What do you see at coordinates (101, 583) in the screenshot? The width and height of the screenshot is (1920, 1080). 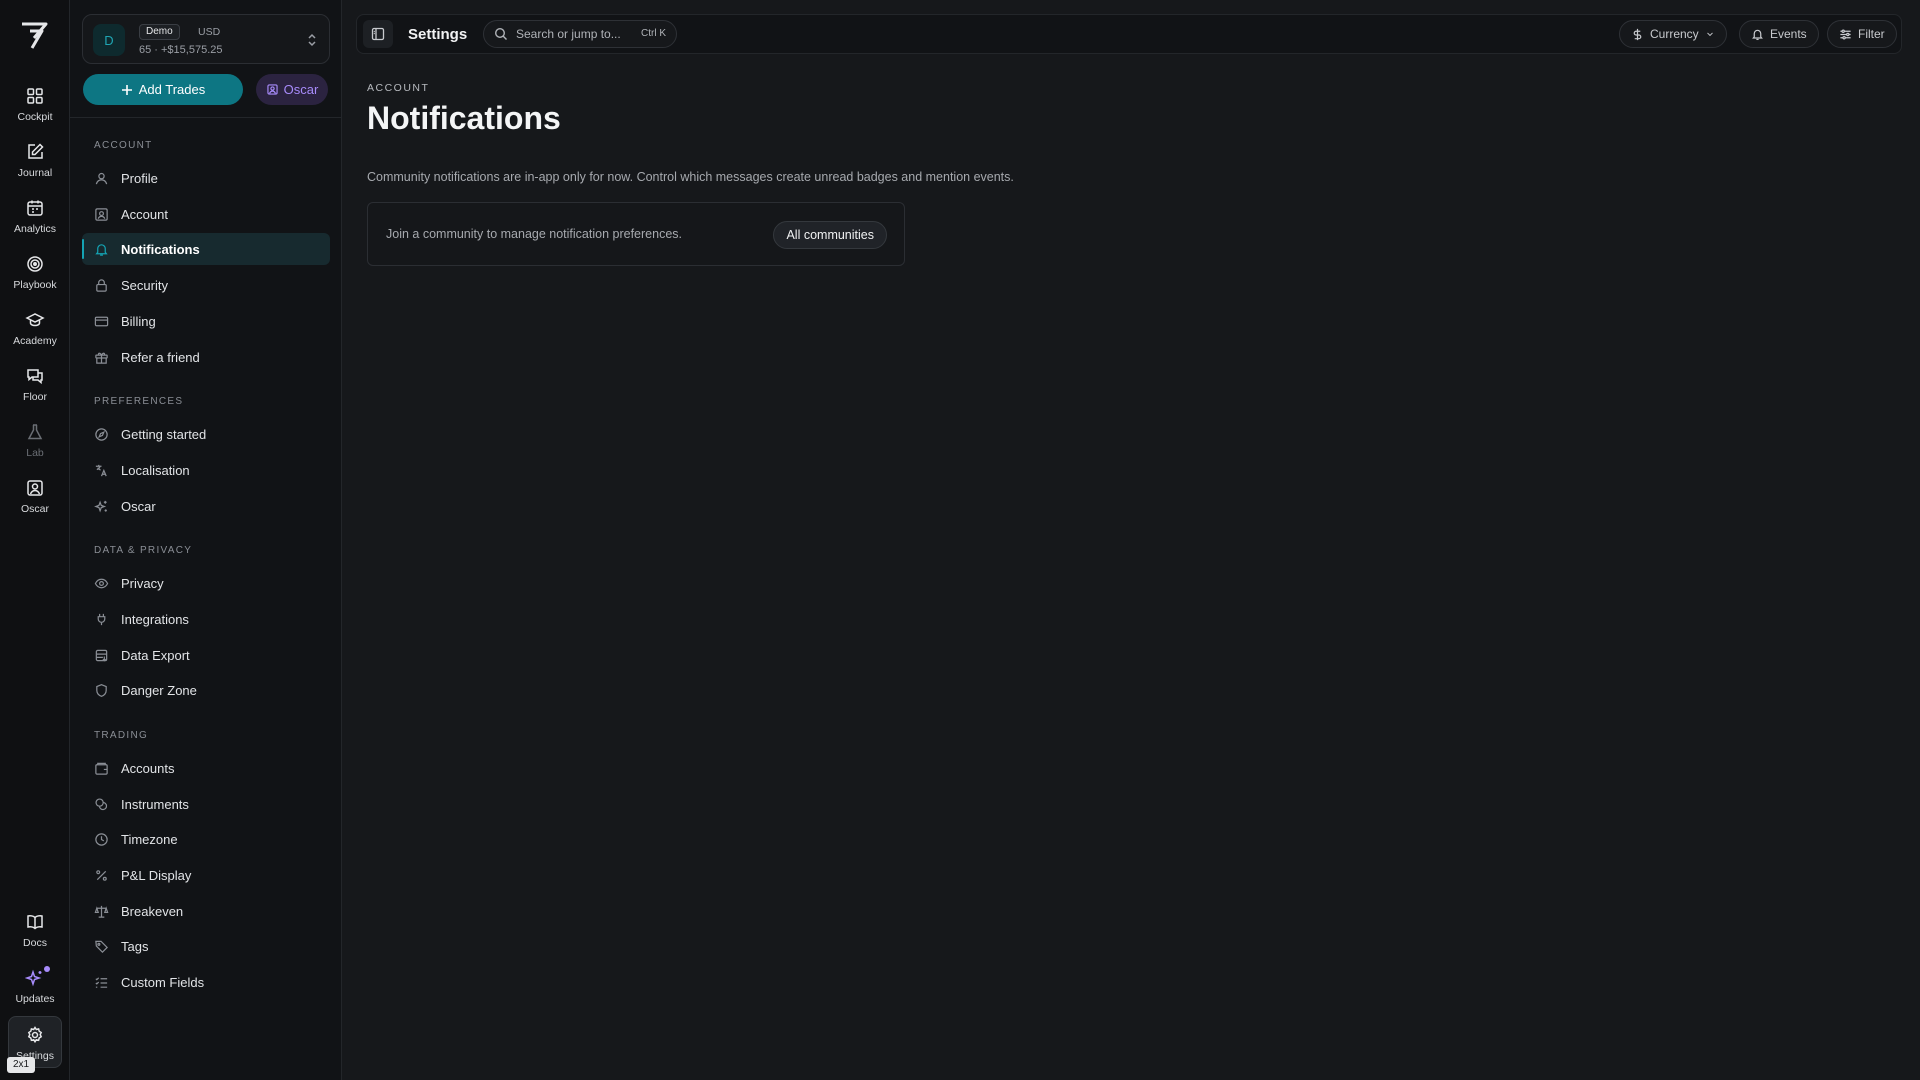 I see `eye-icon` at bounding box center [101, 583].